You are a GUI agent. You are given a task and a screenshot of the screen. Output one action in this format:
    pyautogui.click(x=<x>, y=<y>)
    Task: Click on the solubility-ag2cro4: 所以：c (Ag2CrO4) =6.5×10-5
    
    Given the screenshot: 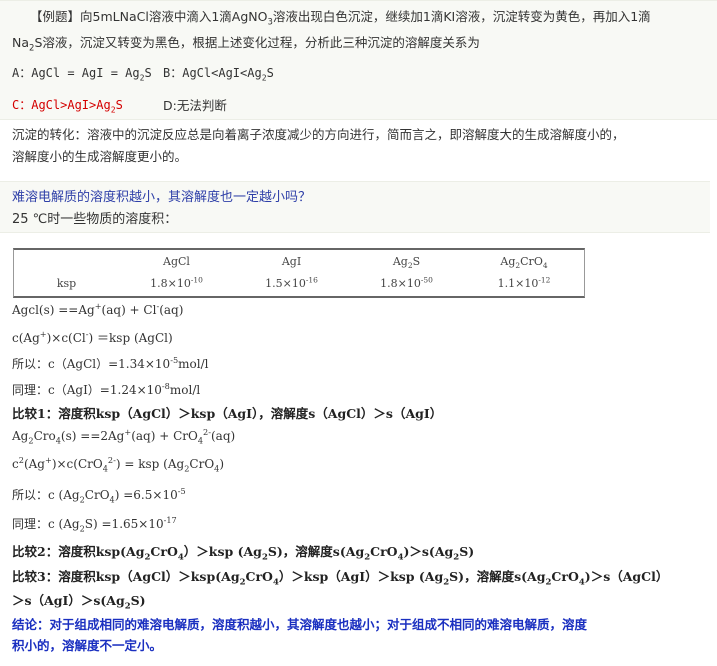 What is the action you would take?
    pyautogui.click(x=99, y=495)
    